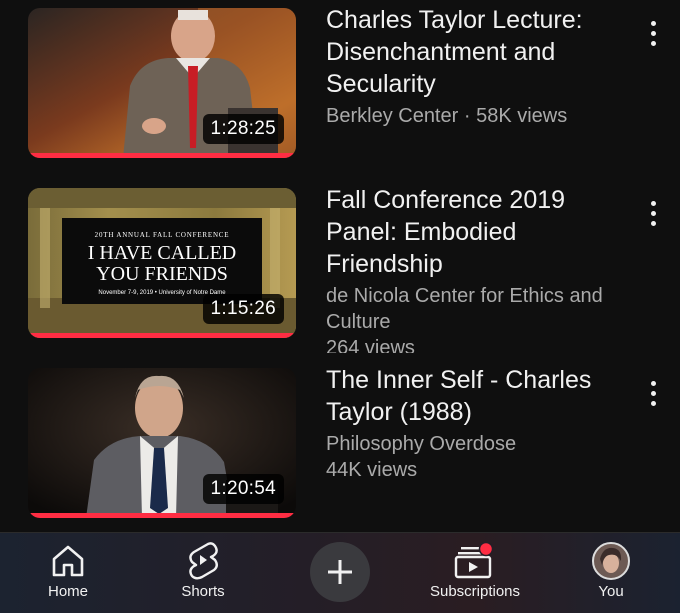 The width and height of the screenshot is (680, 613). What do you see at coordinates (522, 116) in the screenshot?
I see `view-count: 58K views` at bounding box center [522, 116].